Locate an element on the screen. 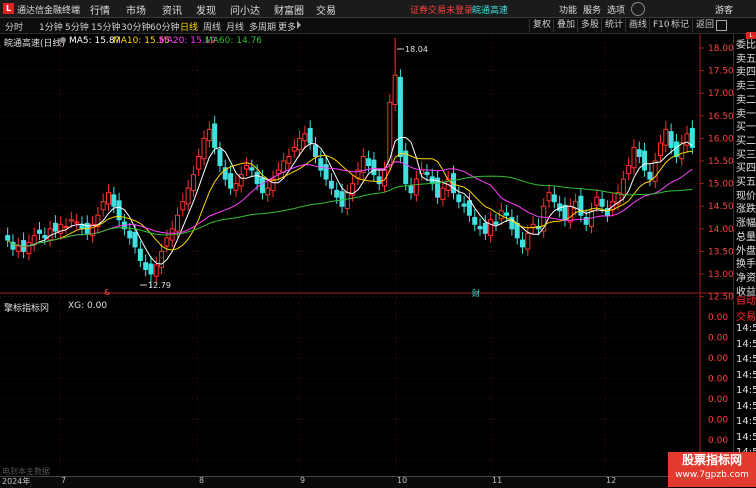 Image resolution: width=756 pixels, height=488 pixels. menu-service: 服务 is located at coordinates (592, 9).